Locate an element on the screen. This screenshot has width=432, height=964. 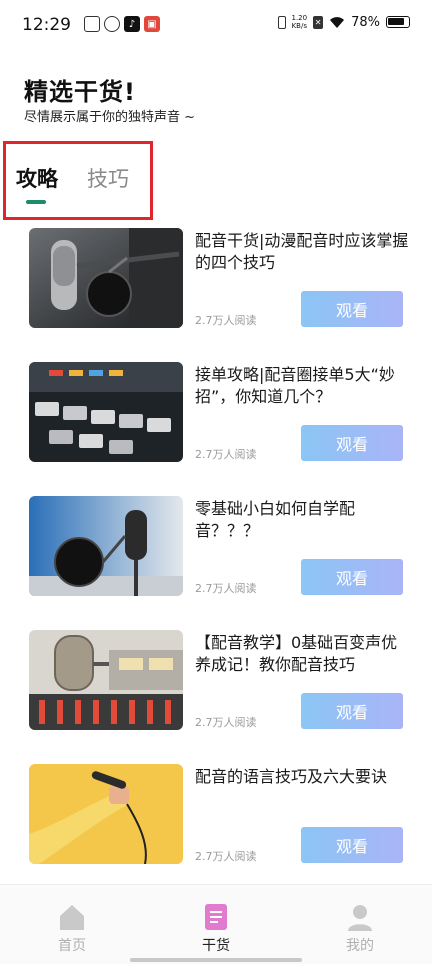
status-app-icons: ♪ ▣ is located at coordinates (122, 24).